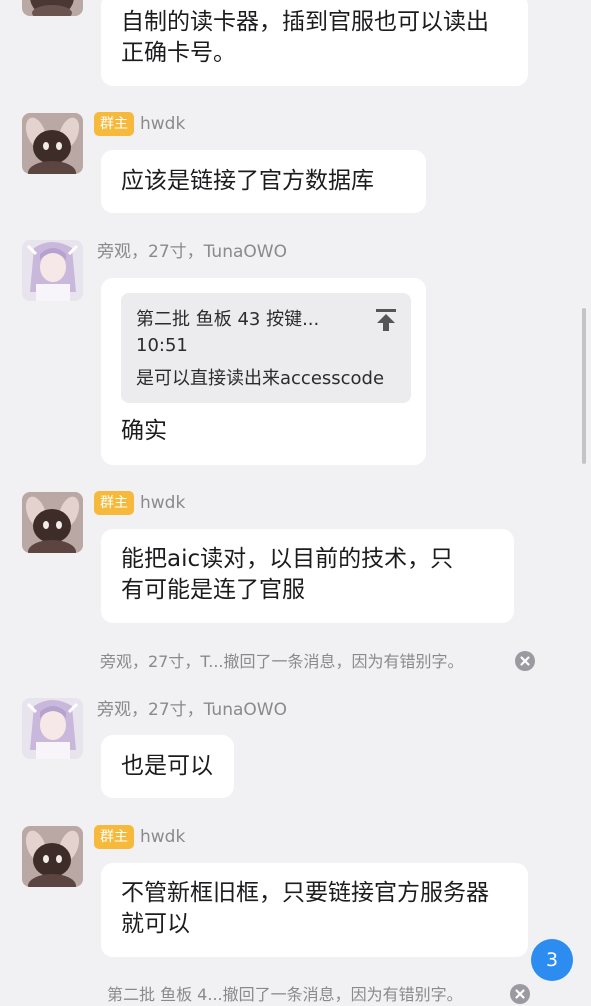 The image size is (591, 1006). What do you see at coordinates (171, 433) in the screenshot?
I see `message-text-area: 确实` at bounding box center [171, 433].